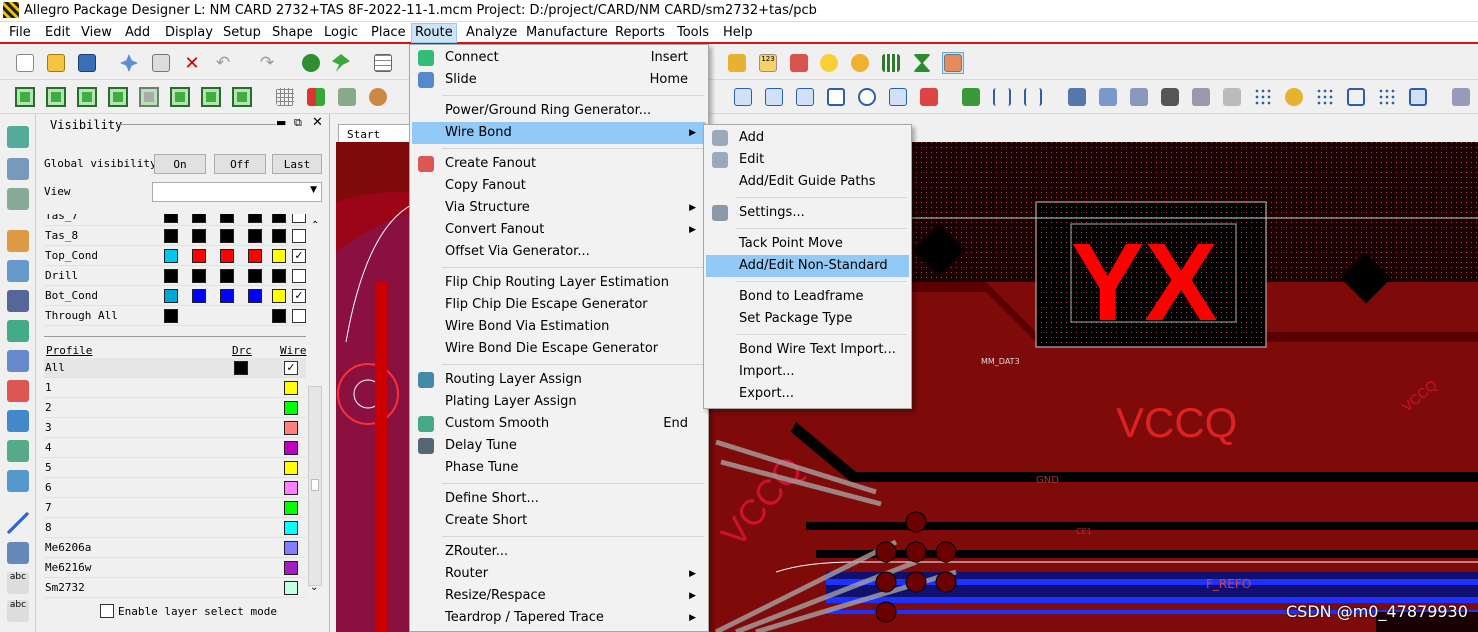 This screenshot has width=1478, height=632. Describe the element at coordinates (242, 33) in the screenshot. I see `menu-setup: Setup` at that location.